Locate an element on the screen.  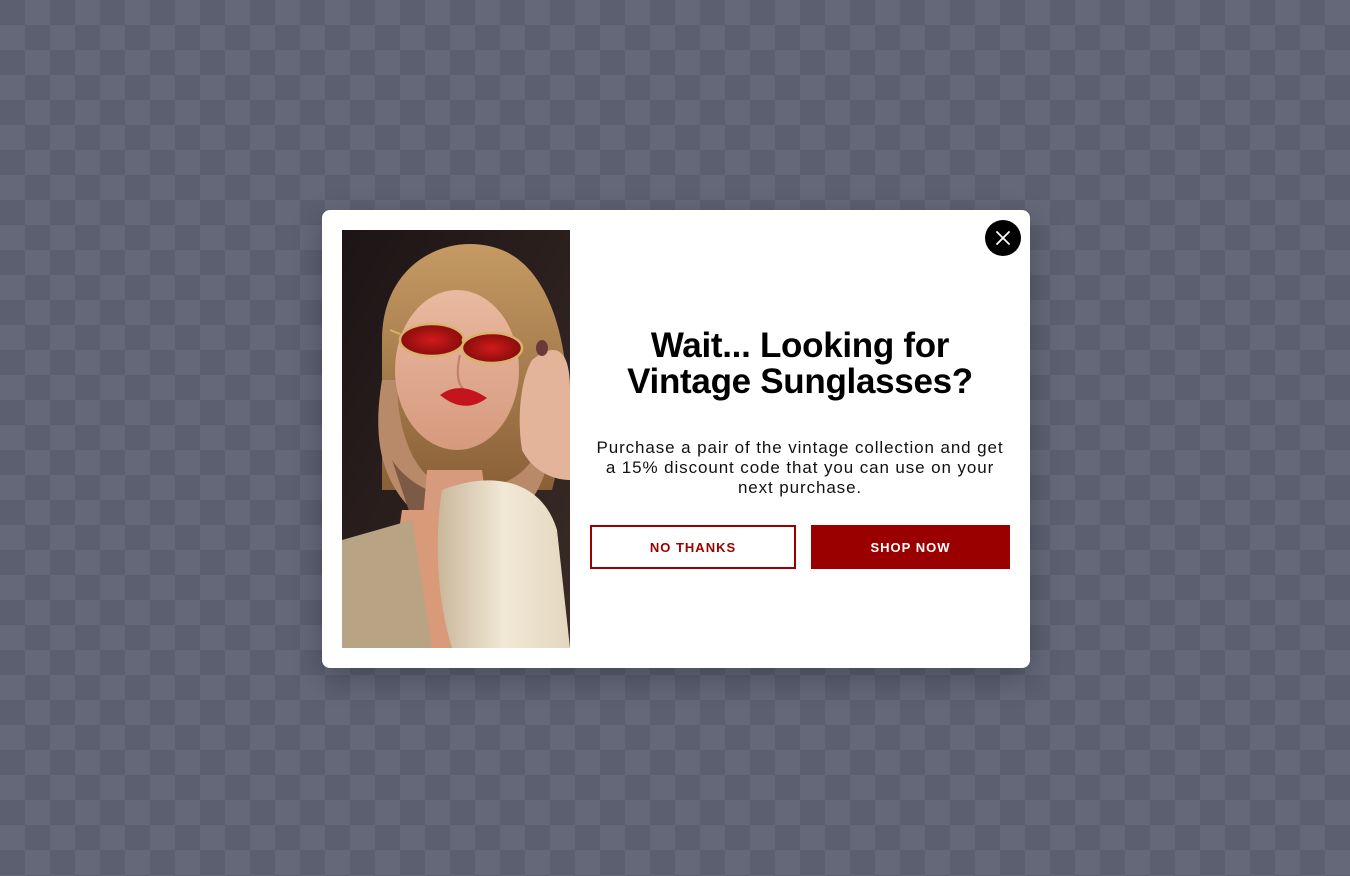
close-button is located at coordinates (1003, 238).